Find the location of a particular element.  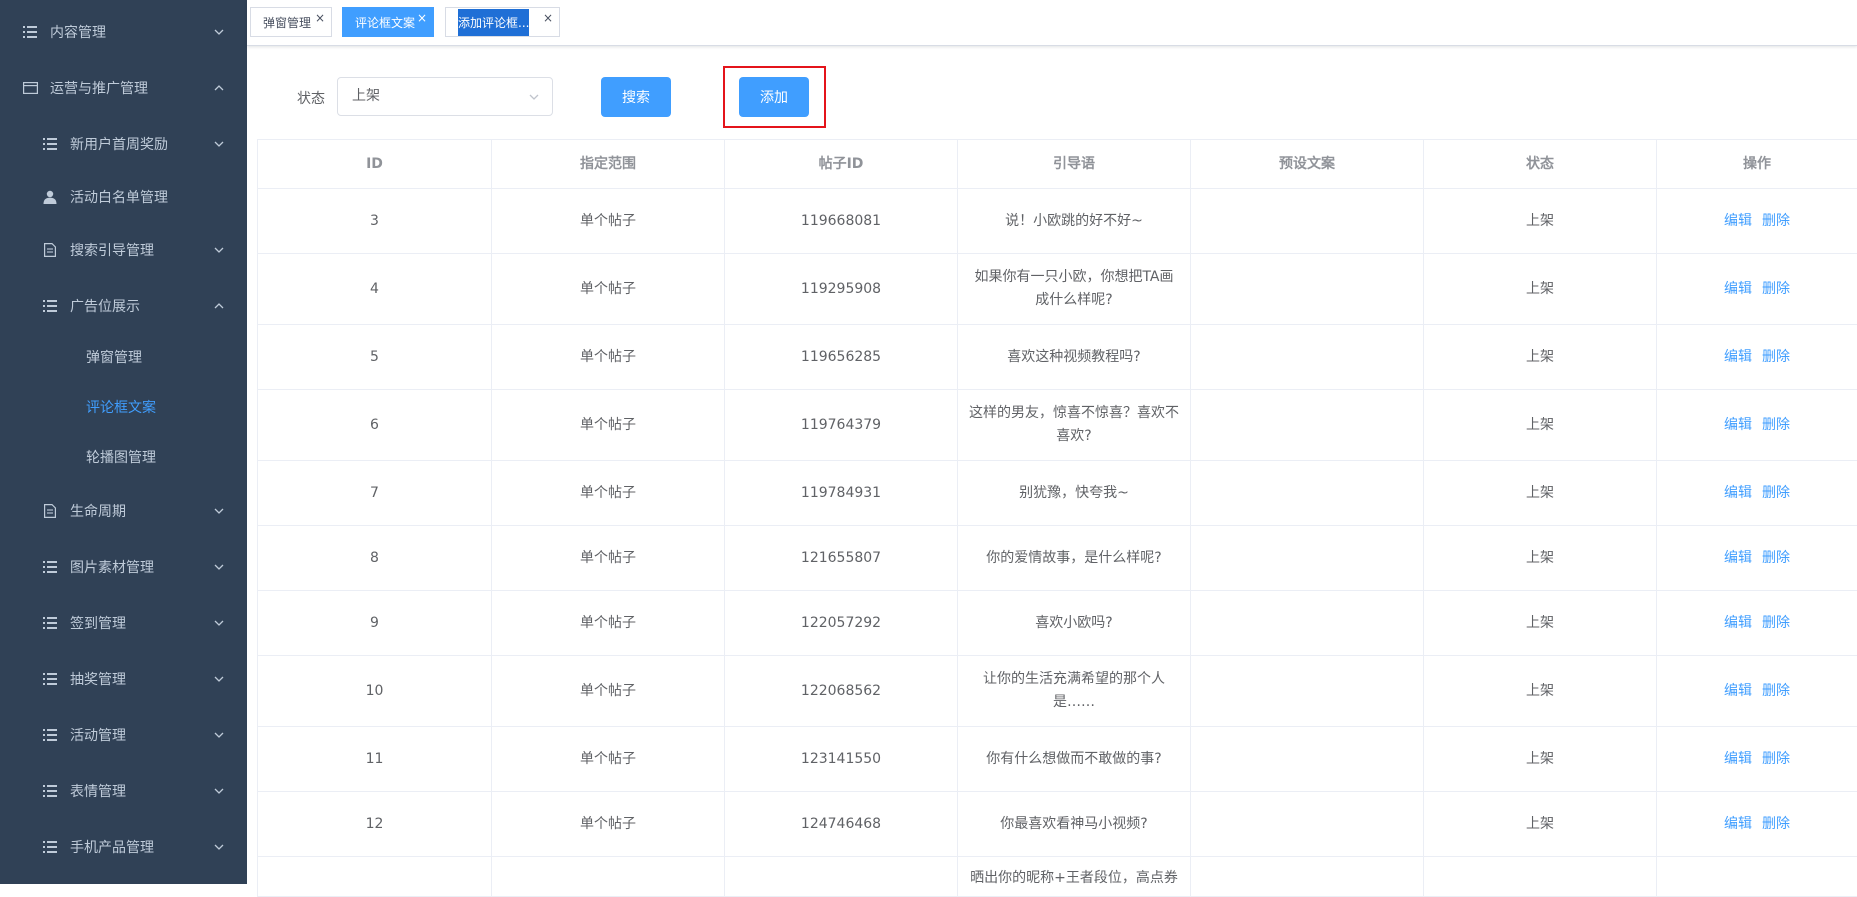

sidebar-item-image-assets: 图片素材管理 is located at coordinates (123, 567).